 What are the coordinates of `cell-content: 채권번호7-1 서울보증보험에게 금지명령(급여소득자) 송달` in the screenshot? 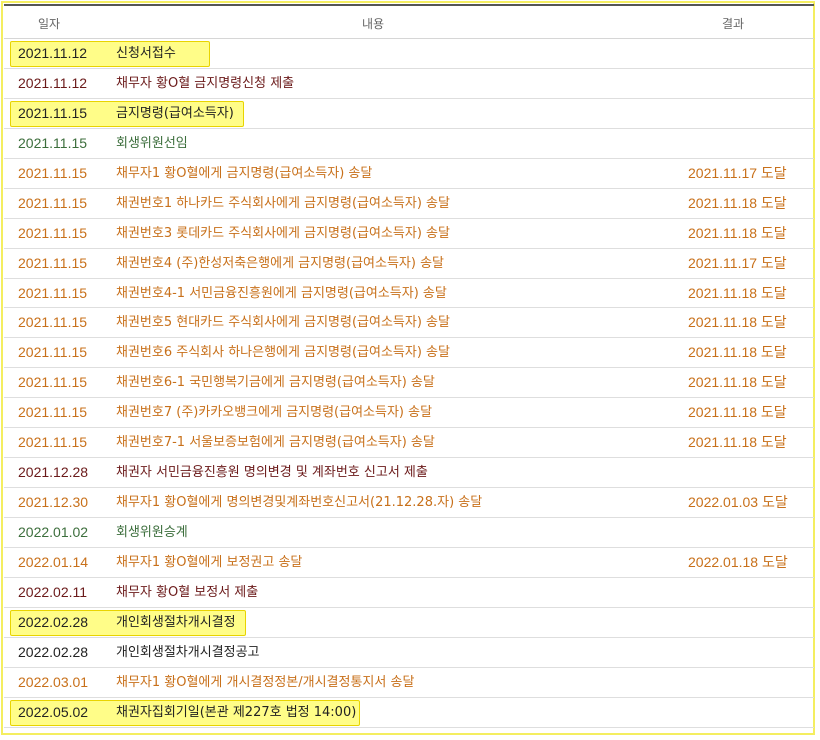 It's located at (275, 443).